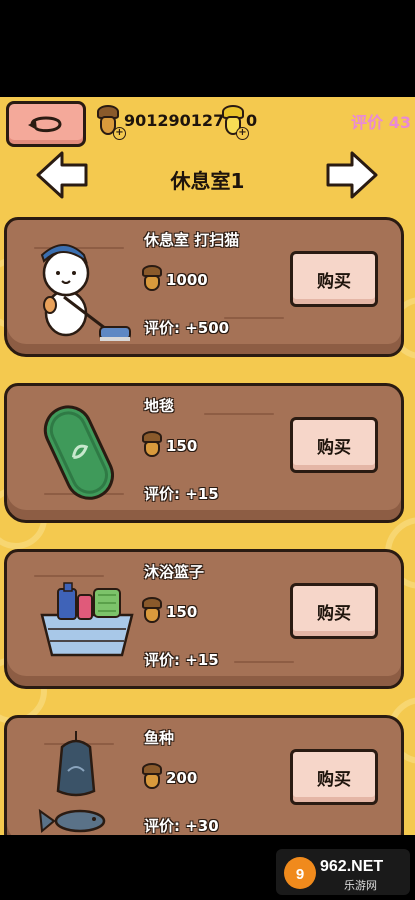 The height and width of the screenshot is (900, 415). I want to click on item-name: 沐浴篮子, so click(174, 572).